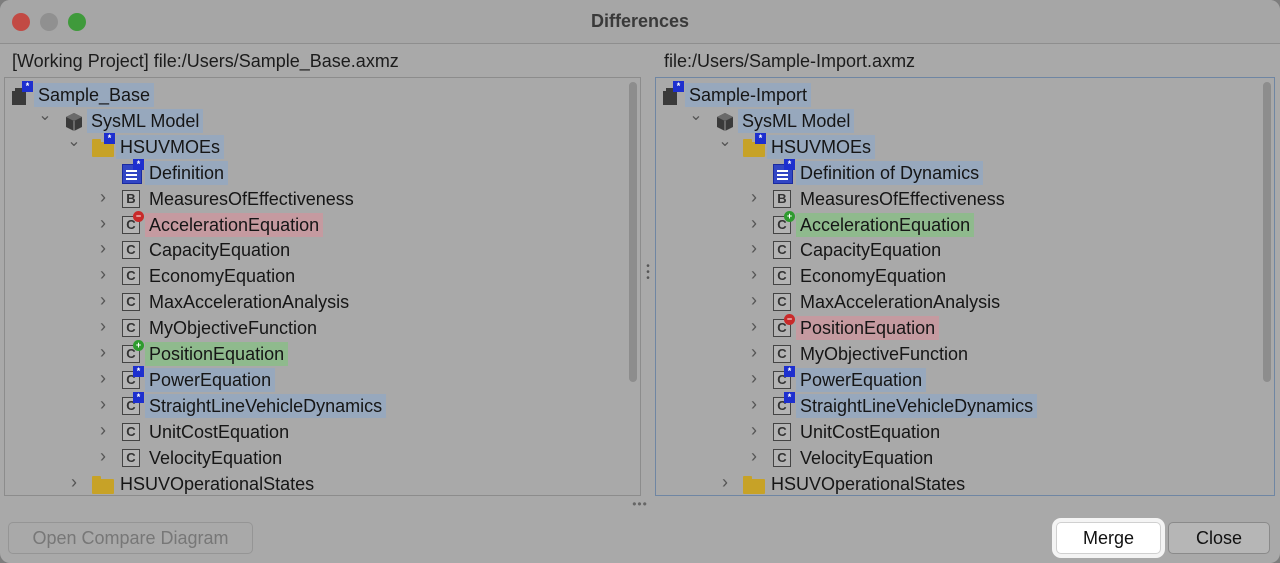 This screenshot has height=563, width=1280. What do you see at coordinates (965, 223) in the screenshot?
I see `tree-row: › C + AccelerationEquation` at bounding box center [965, 223].